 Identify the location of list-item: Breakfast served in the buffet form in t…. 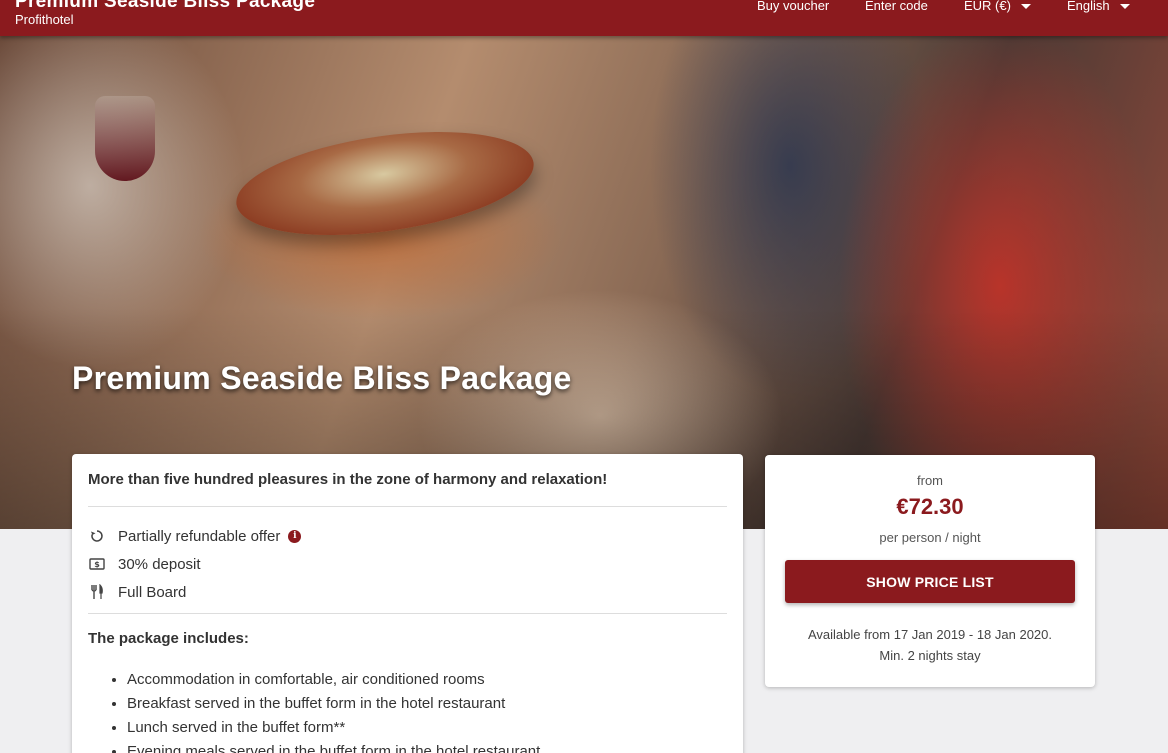
(333, 704).